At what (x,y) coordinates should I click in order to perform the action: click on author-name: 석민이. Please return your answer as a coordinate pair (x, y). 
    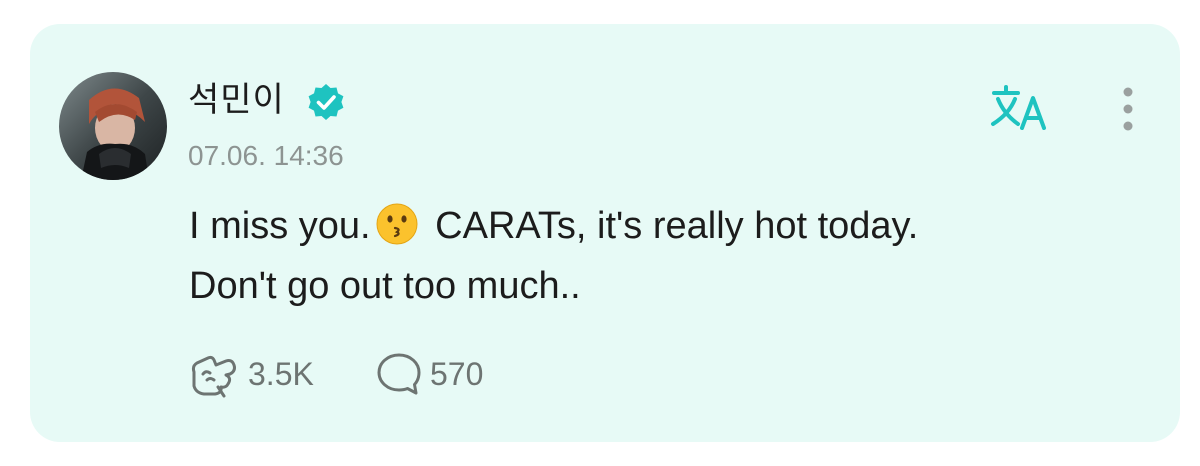
    Looking at the image, I should click on (236, 100).